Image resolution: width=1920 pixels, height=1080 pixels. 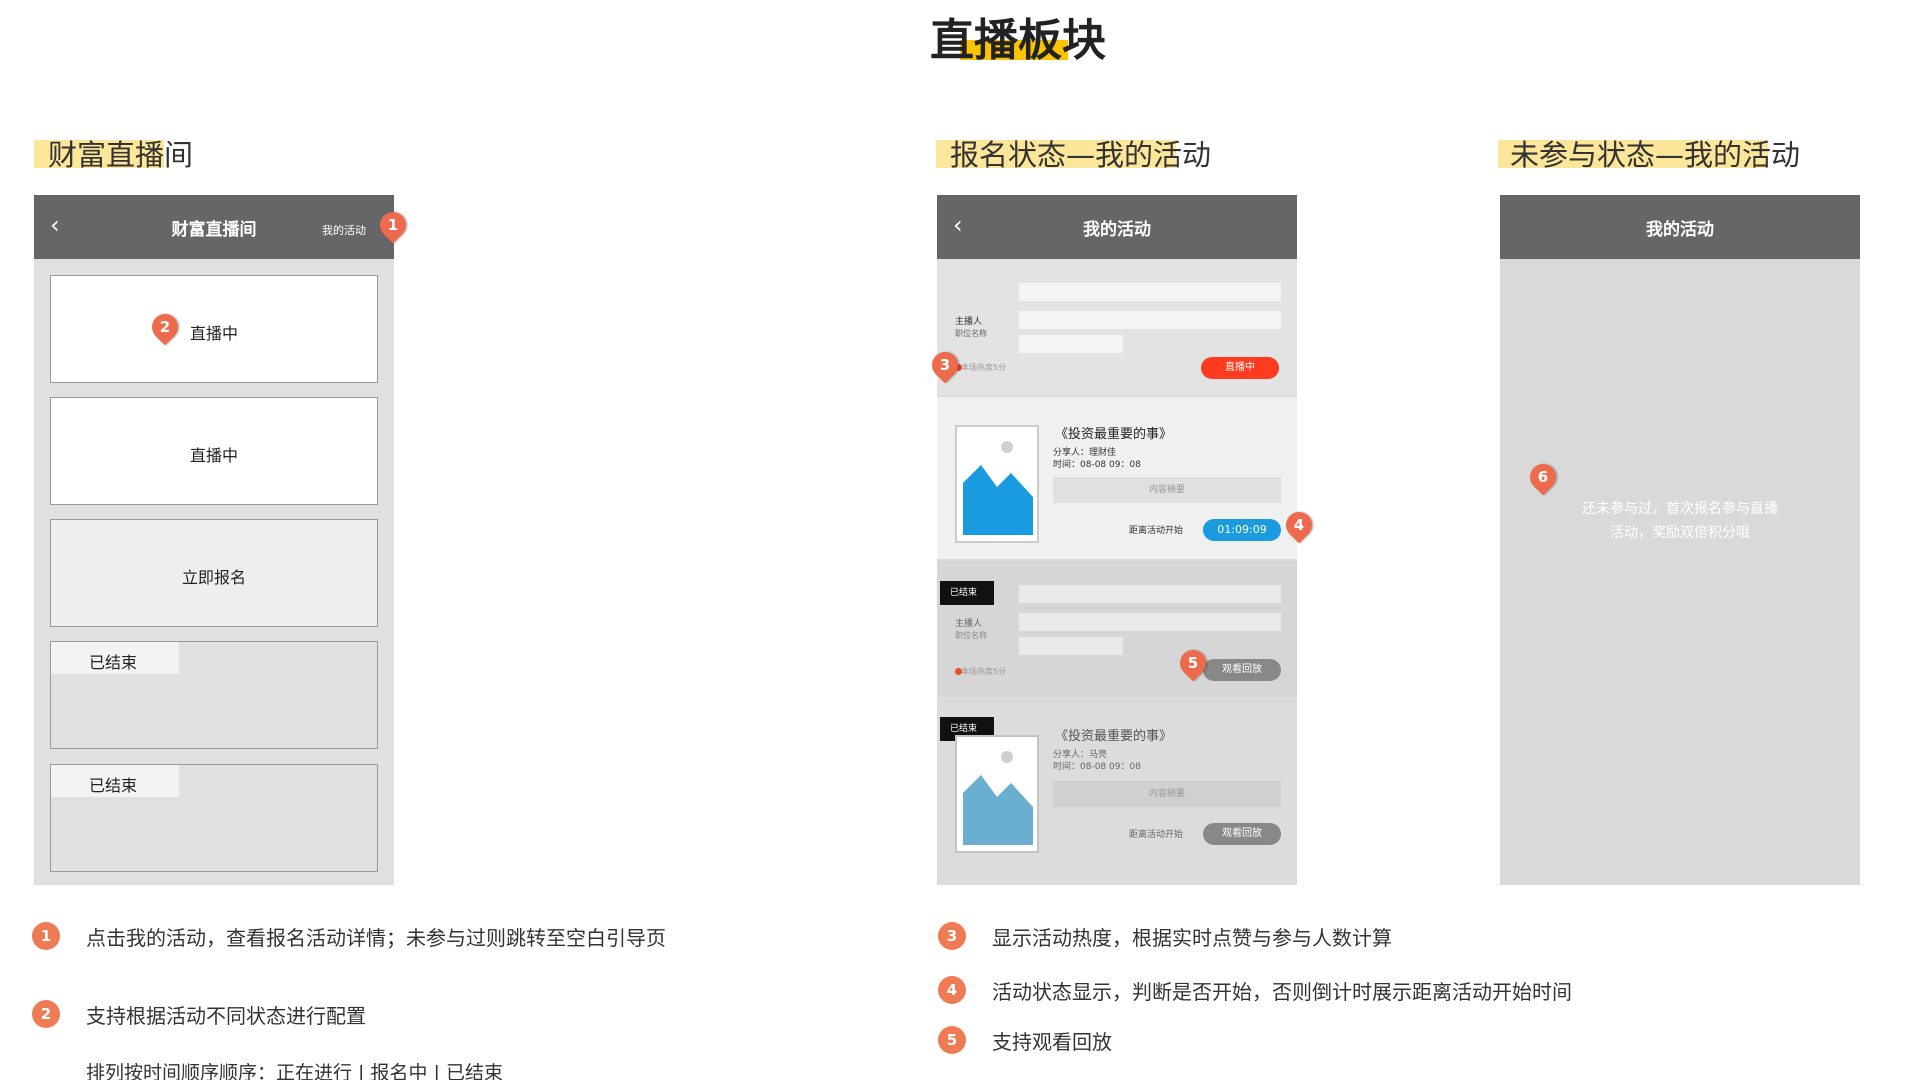 I want to click on my-activity-link: 我的活动, so click(x=344, y=230).